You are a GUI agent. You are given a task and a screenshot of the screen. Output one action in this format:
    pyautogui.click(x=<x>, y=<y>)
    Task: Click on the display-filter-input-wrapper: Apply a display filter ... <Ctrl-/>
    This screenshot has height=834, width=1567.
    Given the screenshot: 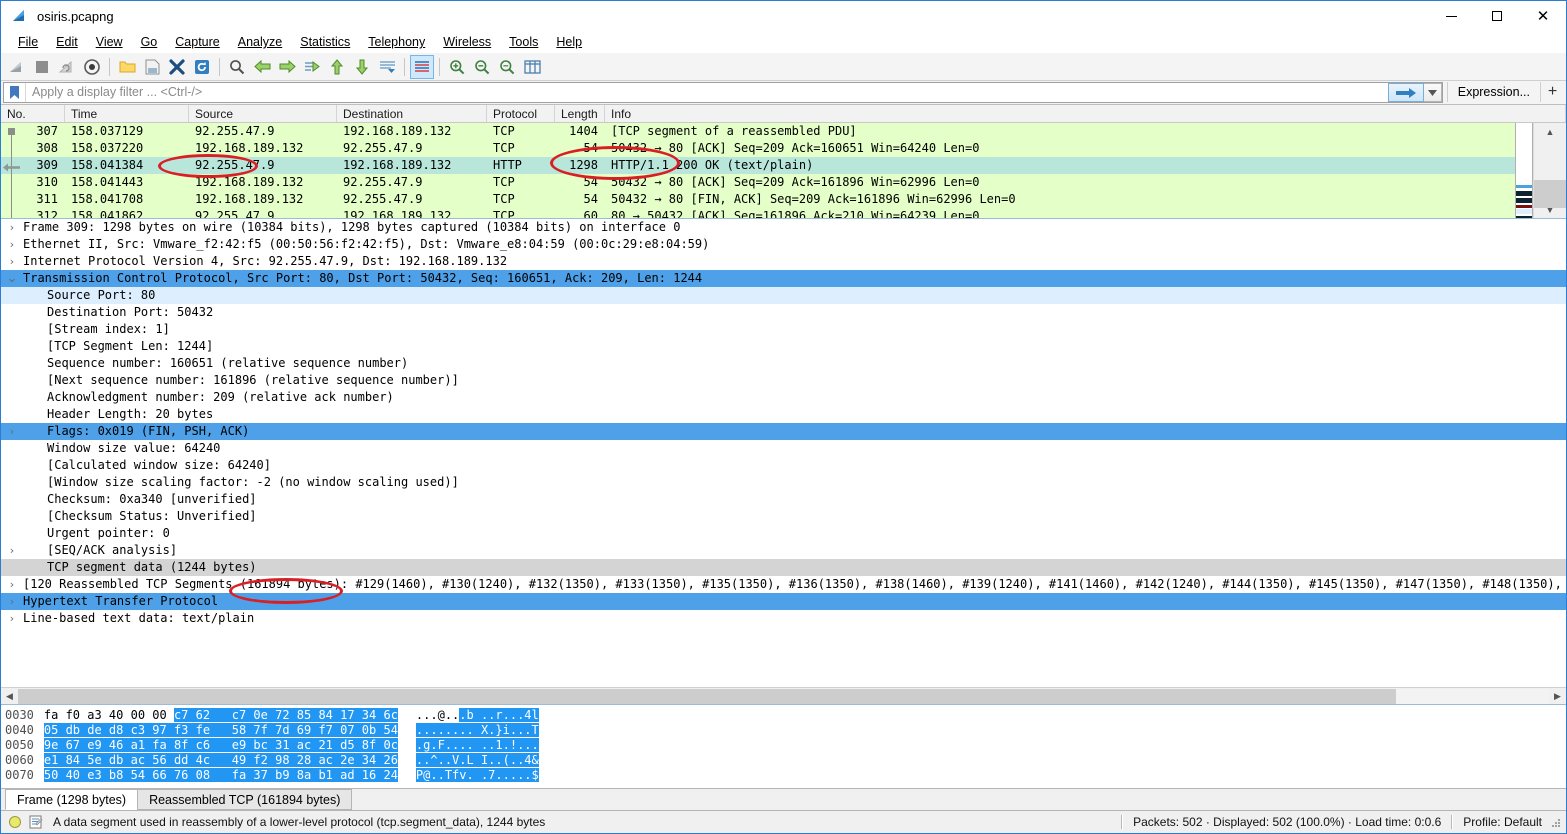 What is the action you would take?
    pyautogui.click(x=723, y=92)
    